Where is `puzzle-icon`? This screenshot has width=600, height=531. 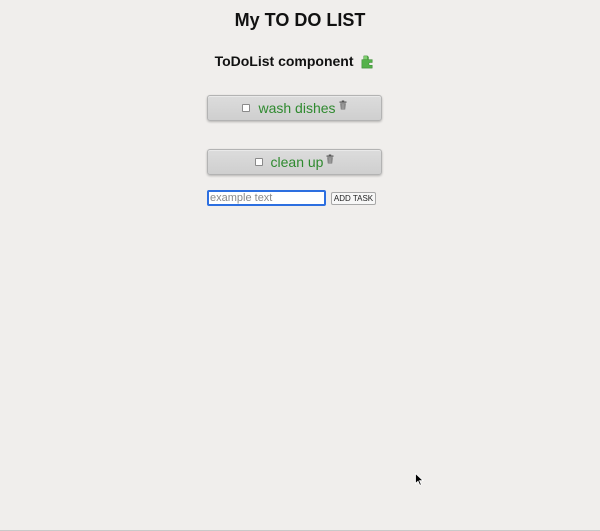
puzzle-icon is located at coordinates (367, 64).